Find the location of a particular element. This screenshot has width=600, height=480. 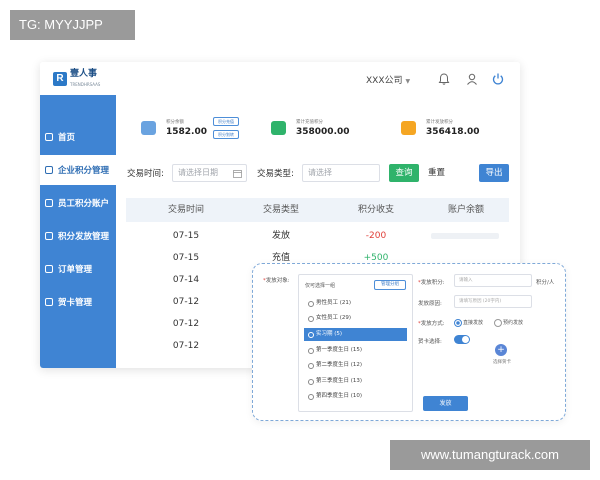

company-name: XXX公司 is located at coordinates (384, 81).